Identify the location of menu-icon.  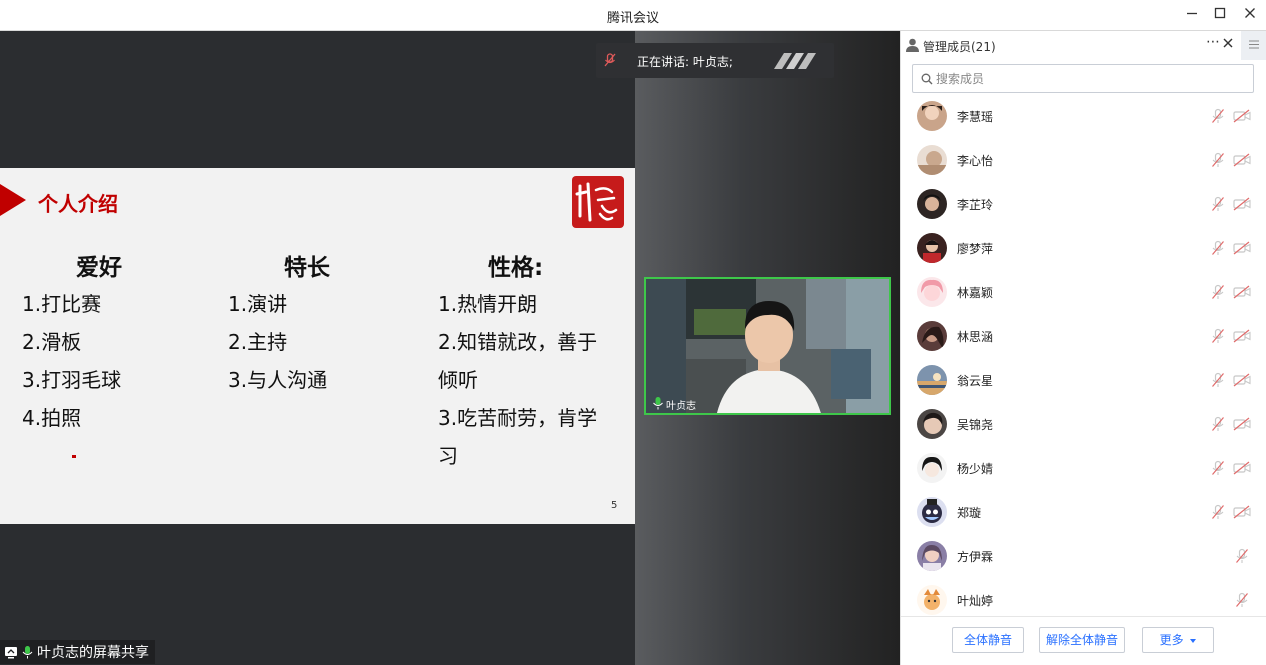
(1254, 44).